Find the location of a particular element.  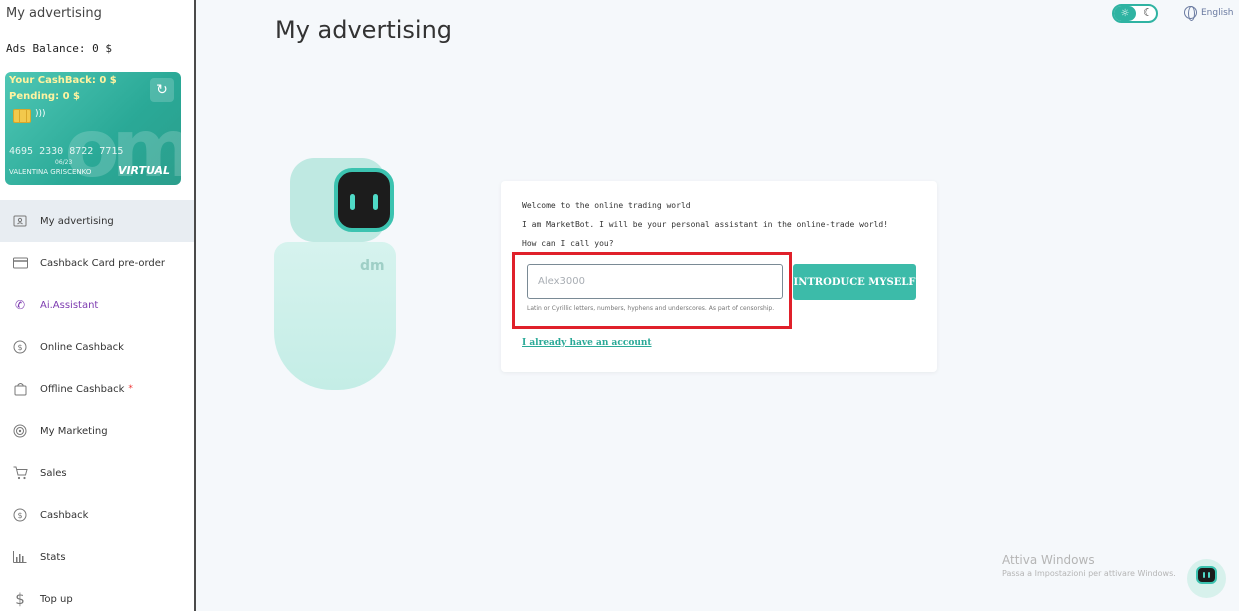

sidebar-item-ai-assistant: ✆ Ai.Assistant is located at coordinates (97, 305).